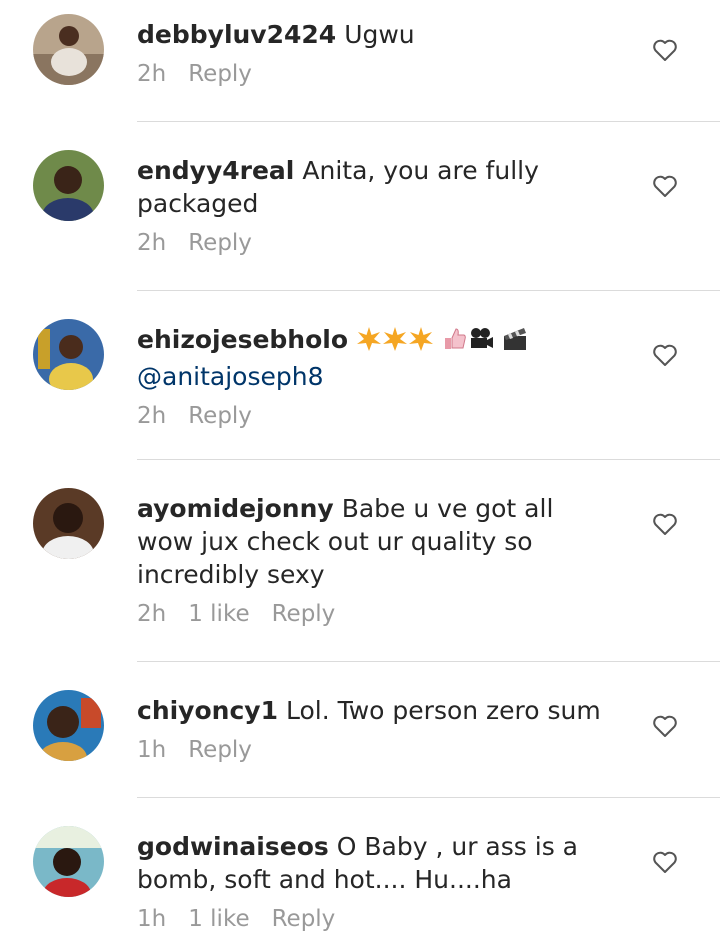 This screenshot has width=720, height=936. Describe the element at coordinates (233, 846) in the screenshot. I see `comment-username: godwinaiseos` at that location.